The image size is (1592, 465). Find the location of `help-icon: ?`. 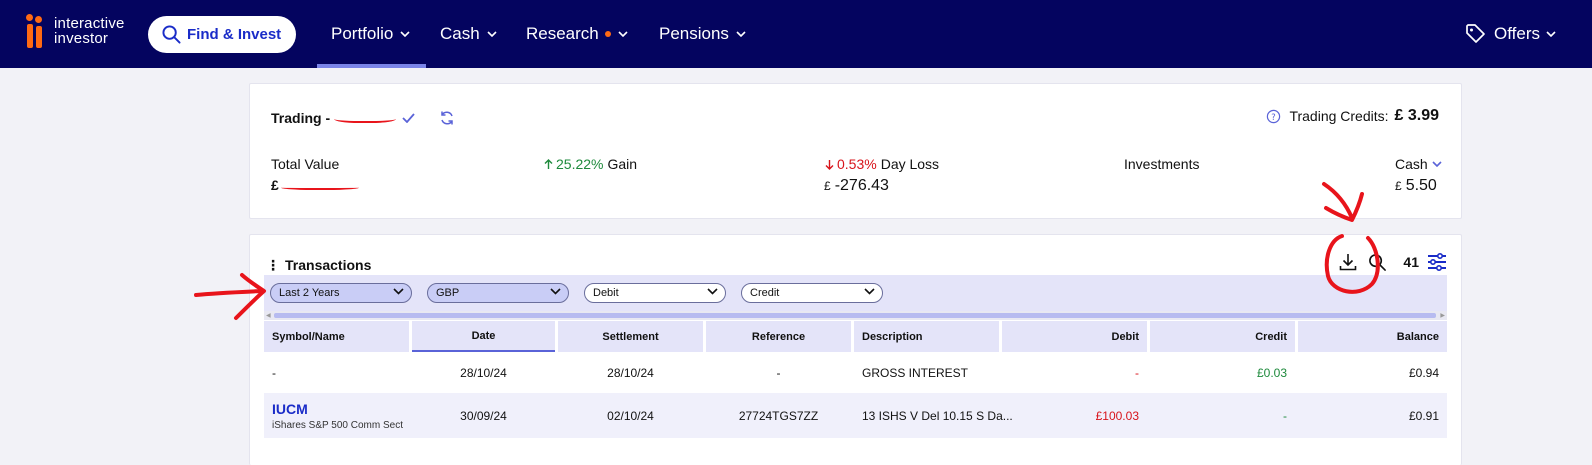

help-icon: ? is located at coordinates (1273, 116).